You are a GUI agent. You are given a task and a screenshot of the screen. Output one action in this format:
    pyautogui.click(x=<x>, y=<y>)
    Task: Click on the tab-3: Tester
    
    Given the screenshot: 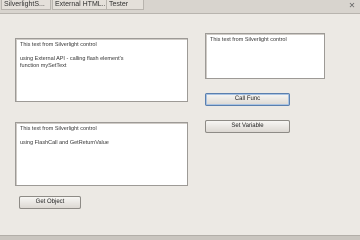 What is the action you would take?
    pyautogui.click(x=125, y=5)
    